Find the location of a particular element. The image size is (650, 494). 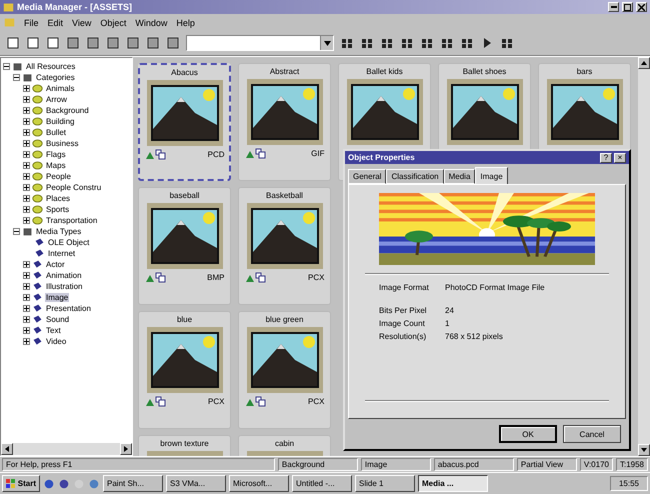

menu-item: Edit is located at coordinates (56, 23).